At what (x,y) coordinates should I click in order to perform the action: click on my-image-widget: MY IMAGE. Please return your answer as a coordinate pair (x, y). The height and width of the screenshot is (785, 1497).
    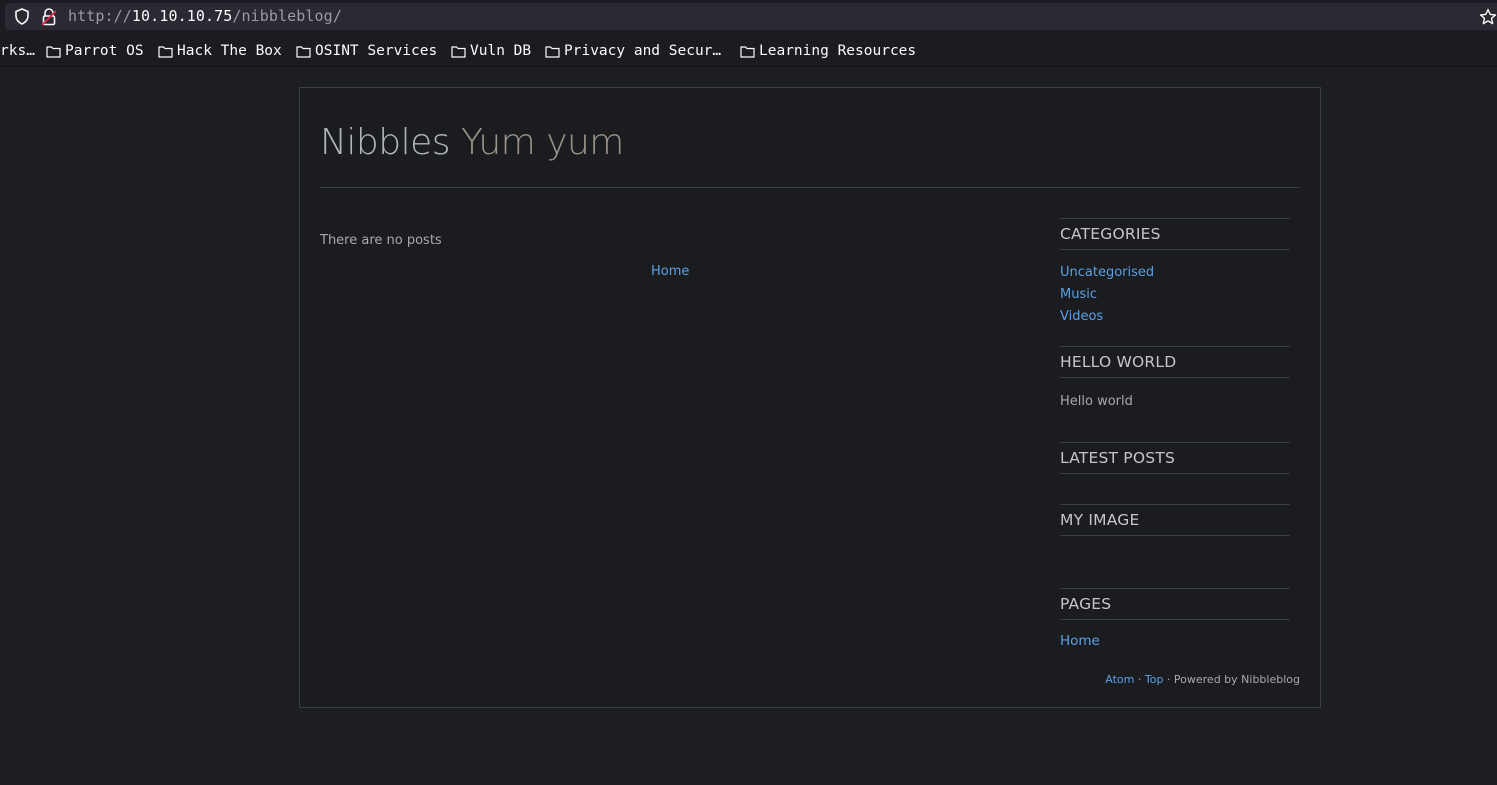
    Looking at the image, I should click on (1175, 520).